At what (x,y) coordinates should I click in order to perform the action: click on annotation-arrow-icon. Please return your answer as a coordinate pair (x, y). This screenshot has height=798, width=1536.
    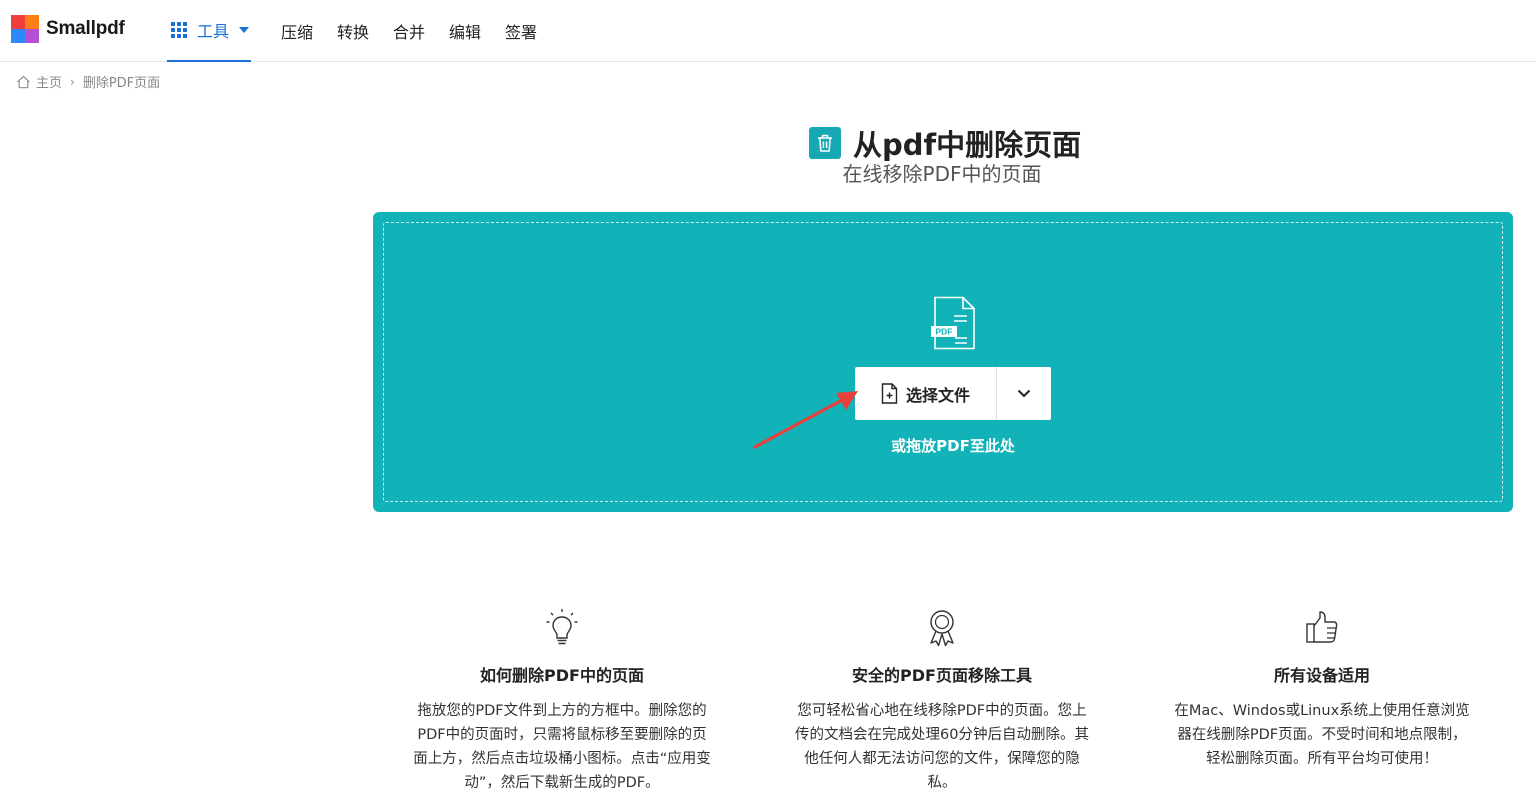
    Looking at the image, I should click on (805, 420).